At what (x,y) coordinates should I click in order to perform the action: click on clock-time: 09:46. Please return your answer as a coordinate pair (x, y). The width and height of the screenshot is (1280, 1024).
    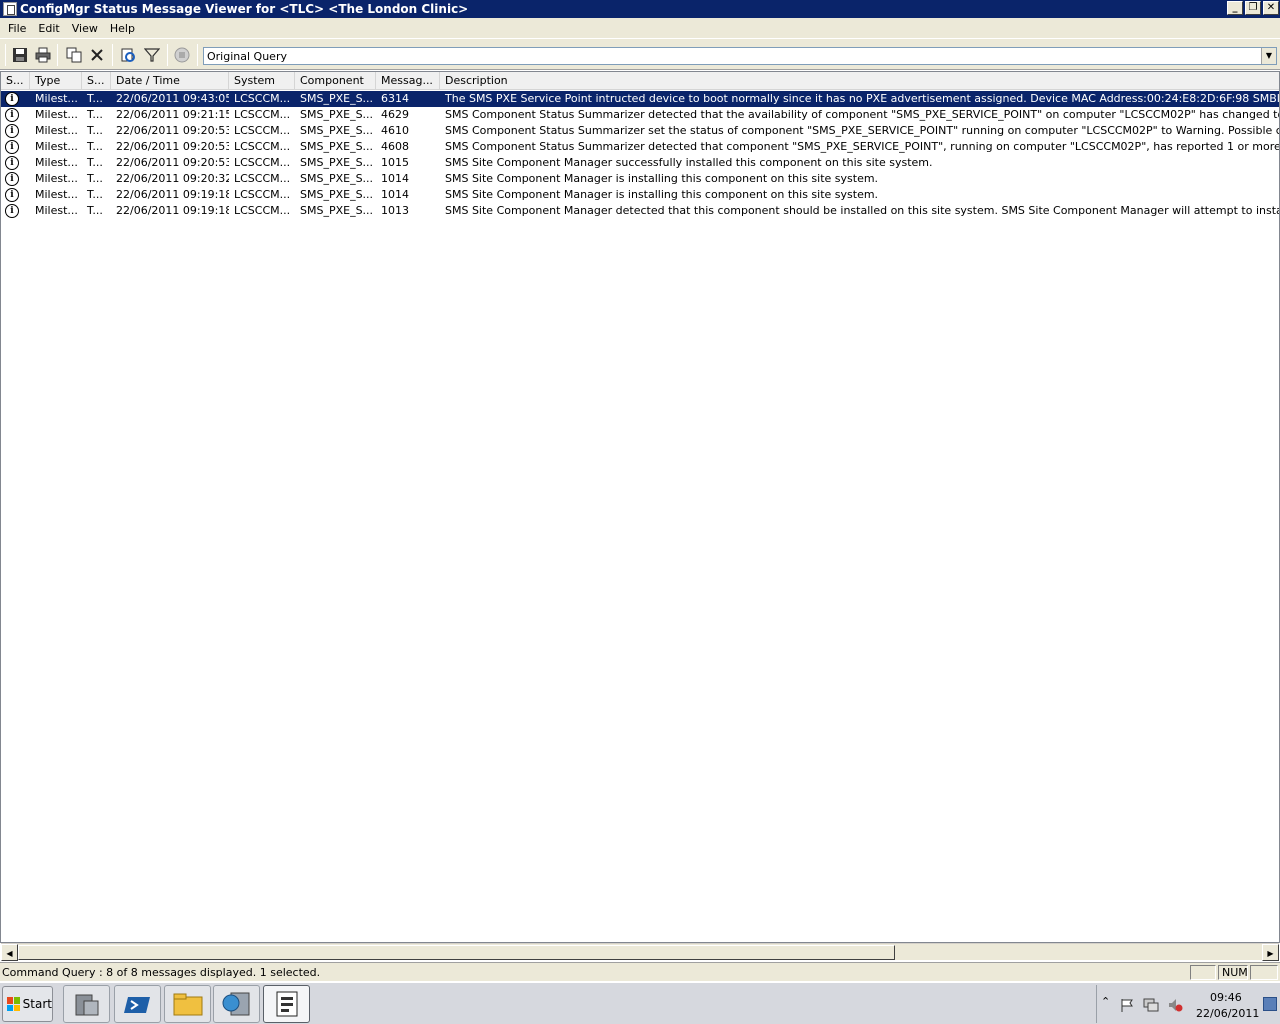
    Looking at the image, I should click on (1226, 997).